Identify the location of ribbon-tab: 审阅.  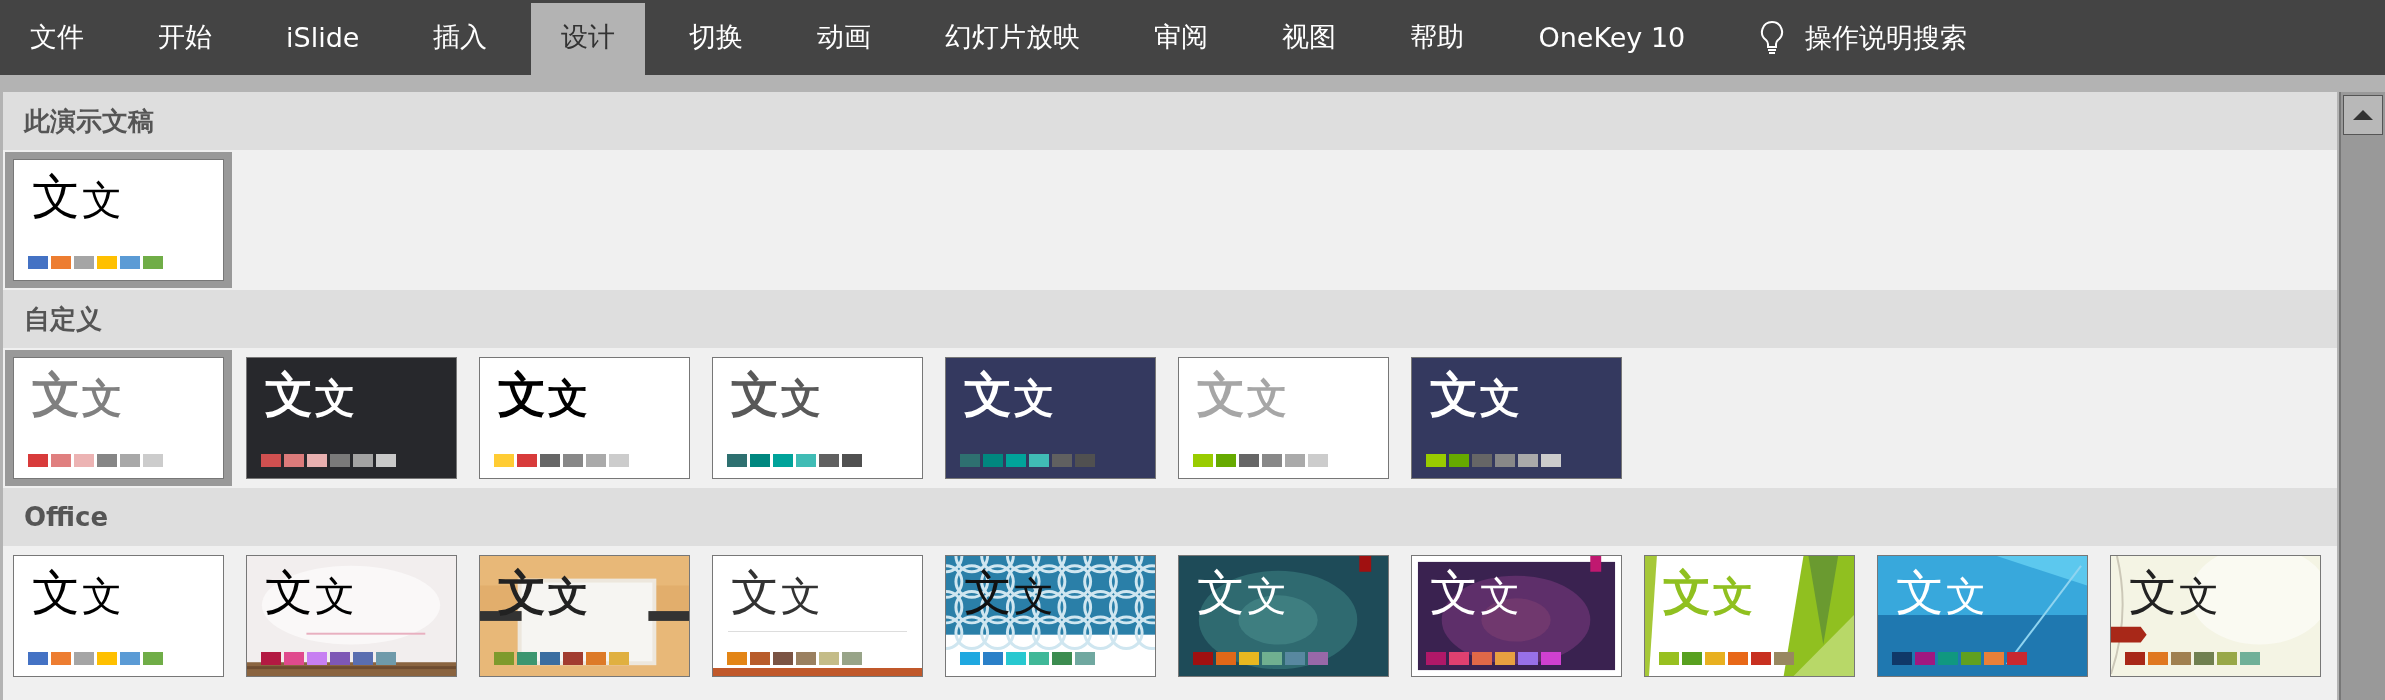
(1181, 39).